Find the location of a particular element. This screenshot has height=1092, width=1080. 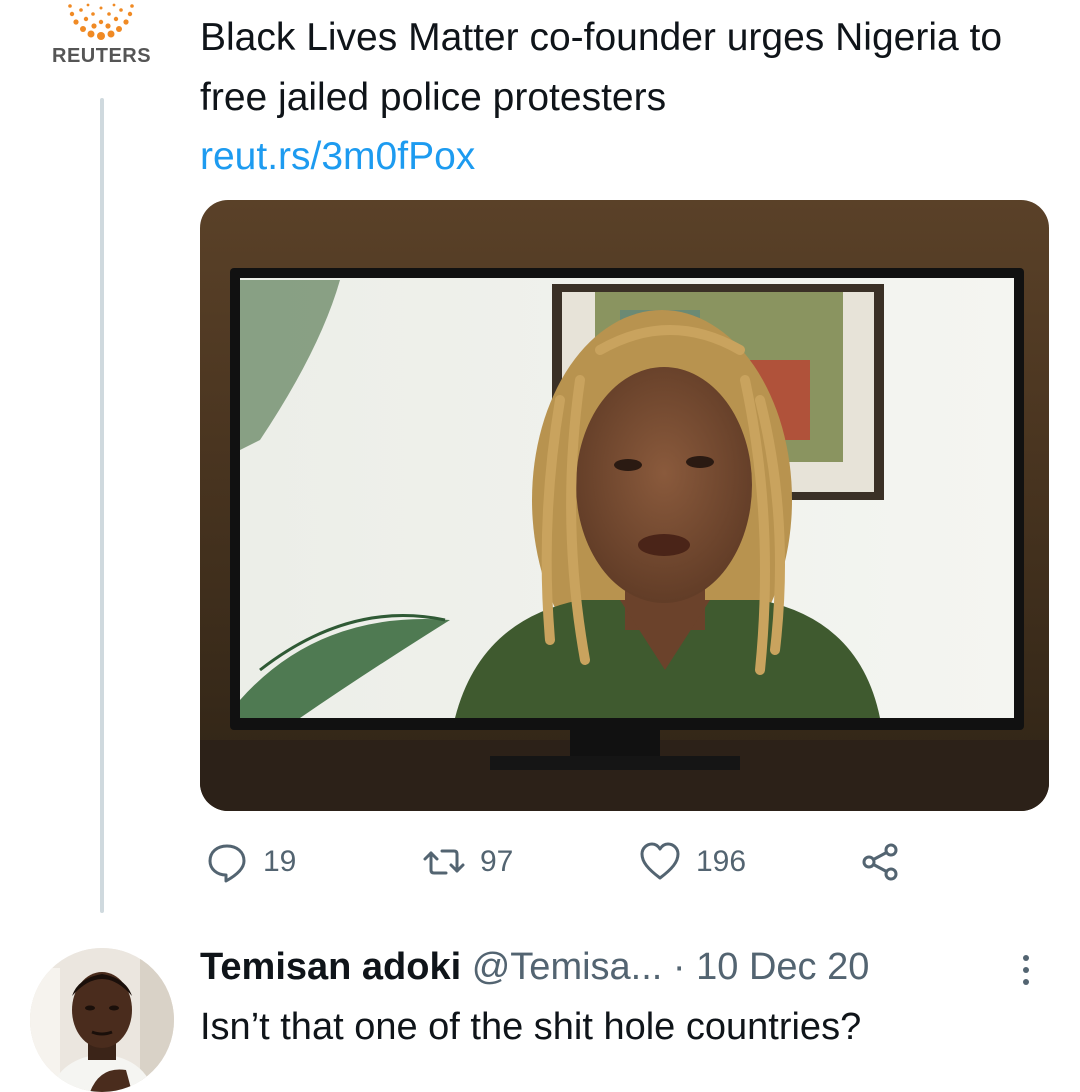

reply-button: 19 is located at coordinates (250, 862).